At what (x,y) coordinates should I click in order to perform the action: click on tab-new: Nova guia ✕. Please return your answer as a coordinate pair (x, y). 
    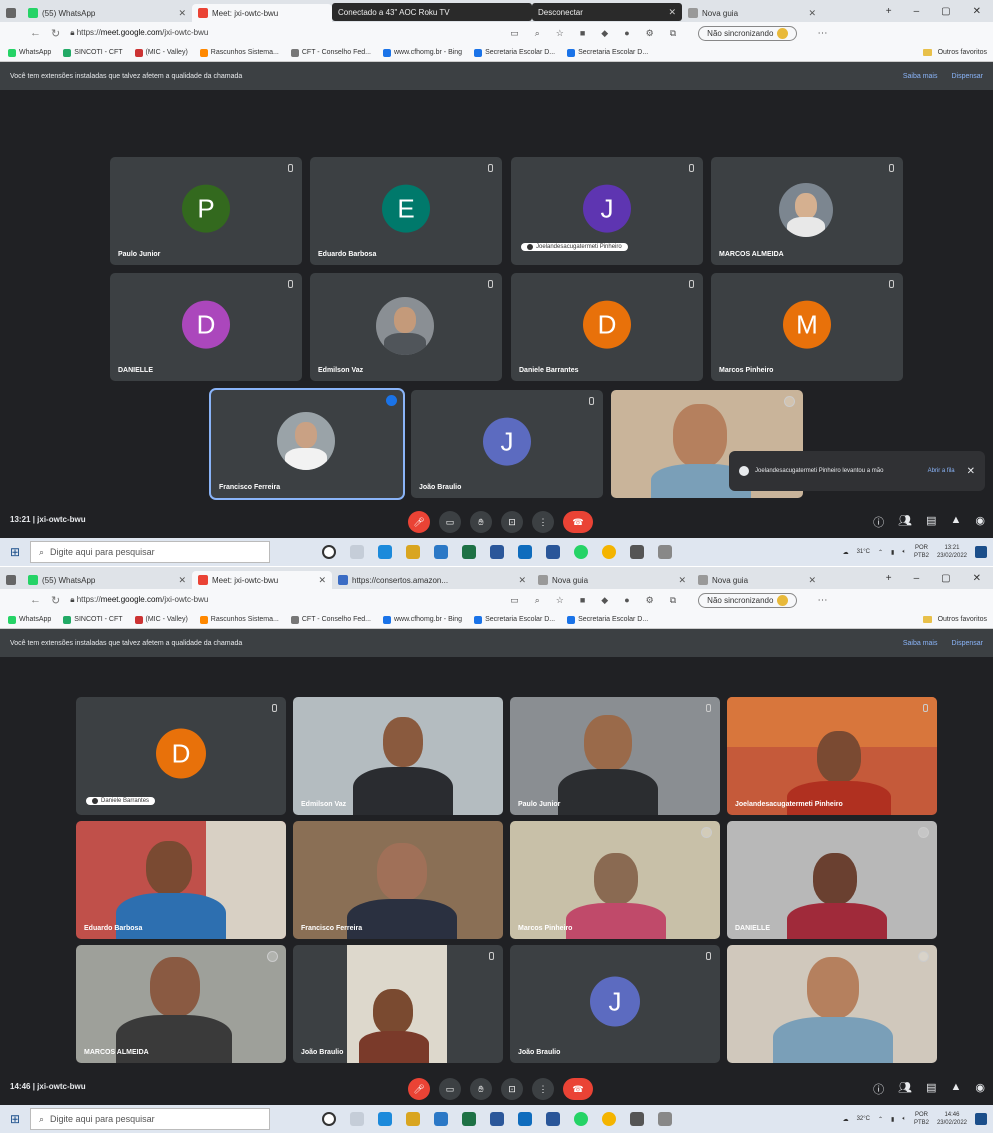
    Looking at the image, I should click on (752, 13).